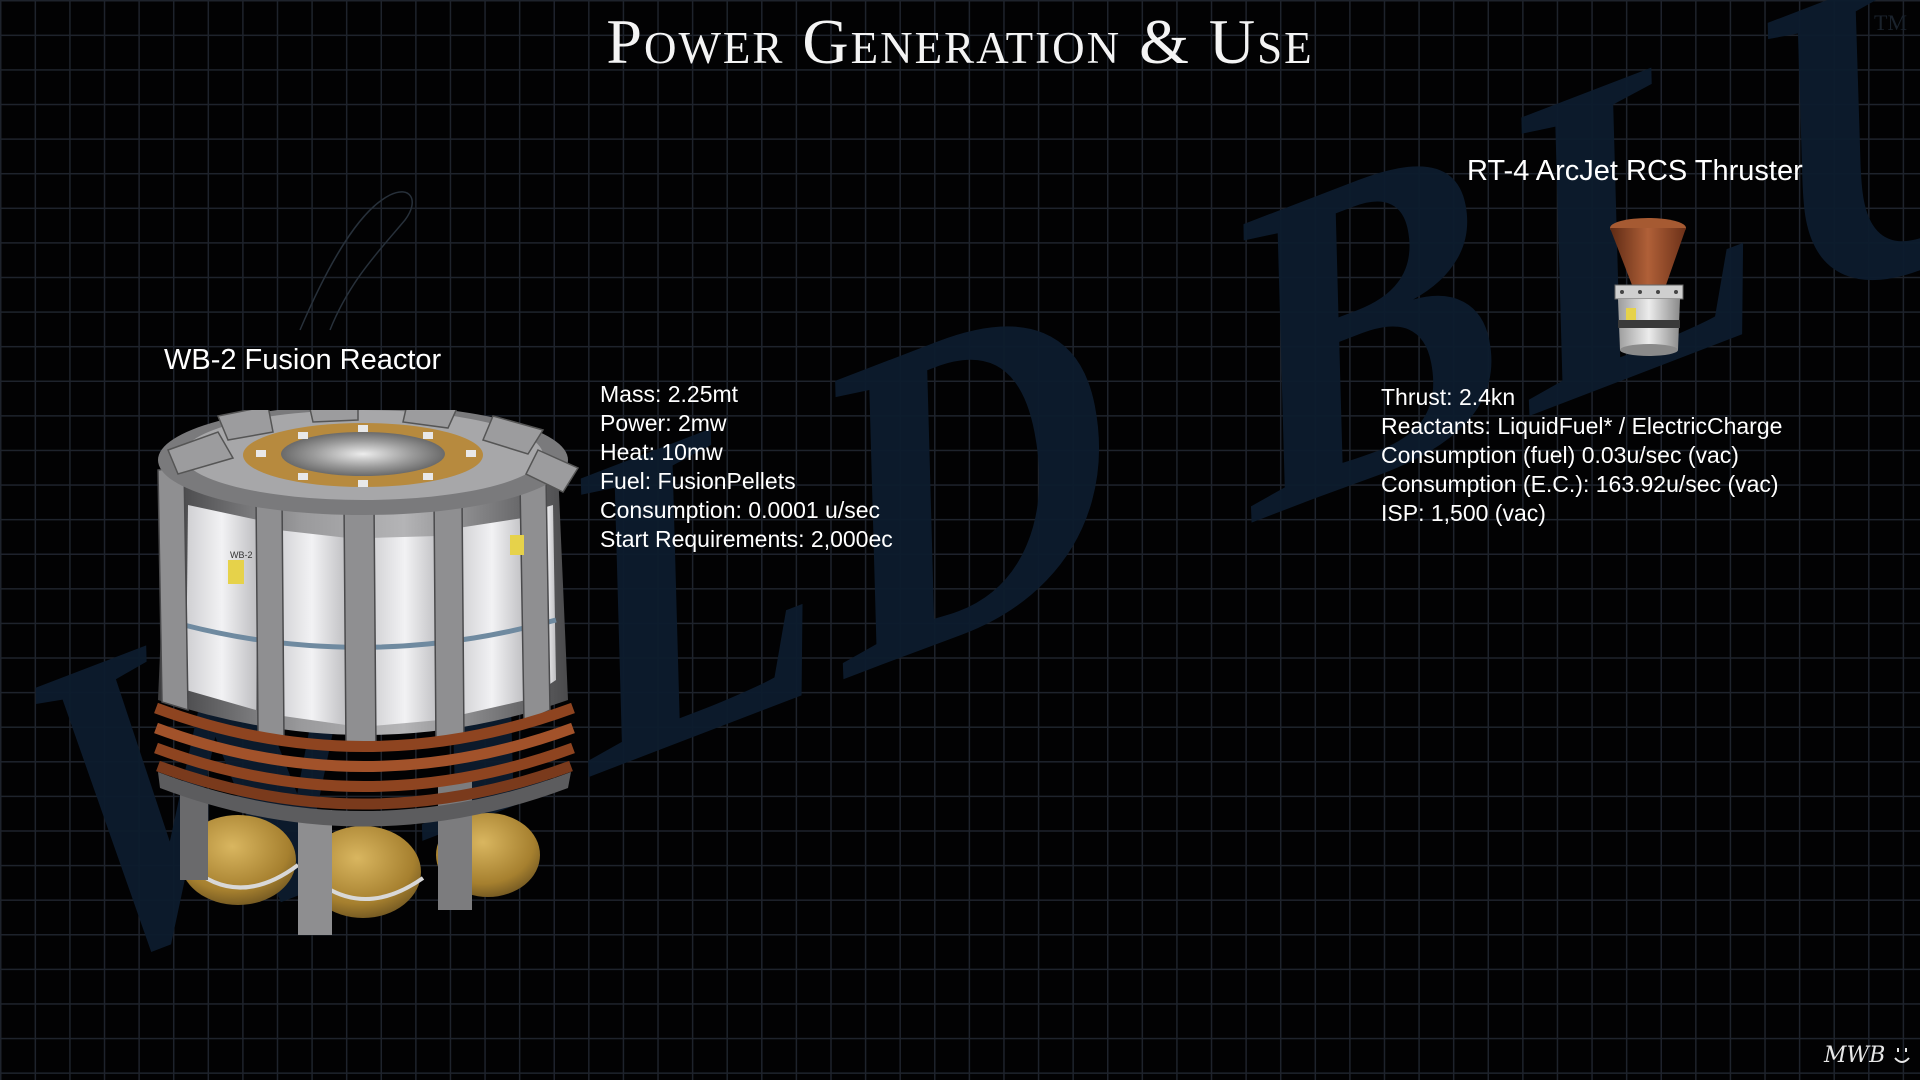 The width and height of the screenshot is (1920, 1080). I want to click on page-title: Power Generation & Use, so click(960, 41).